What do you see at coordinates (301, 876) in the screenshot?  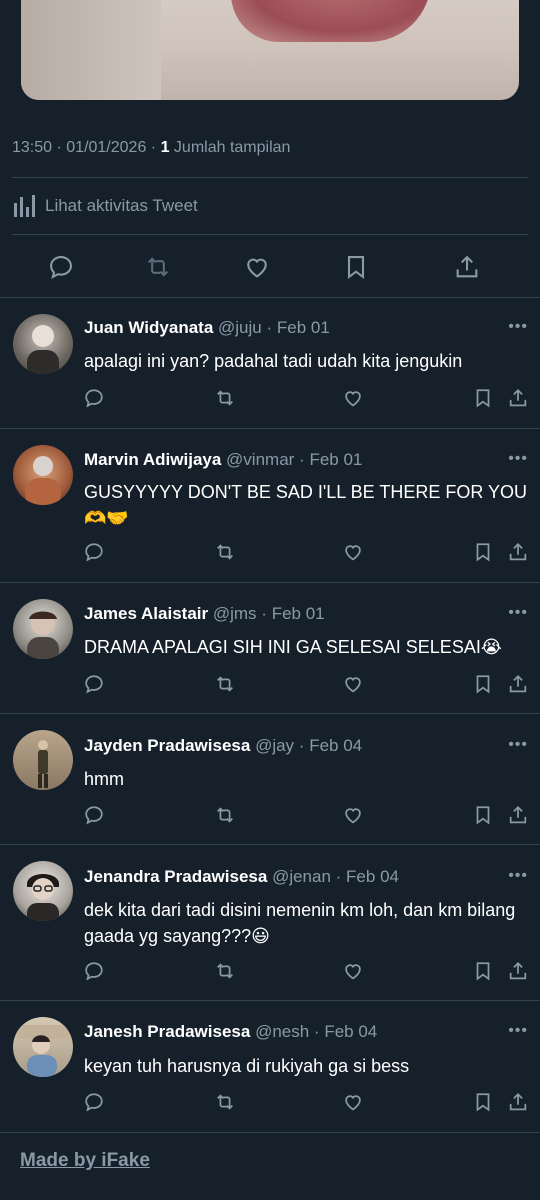 I see `reply-handle: @jenan` at bounding box center [301, 876].